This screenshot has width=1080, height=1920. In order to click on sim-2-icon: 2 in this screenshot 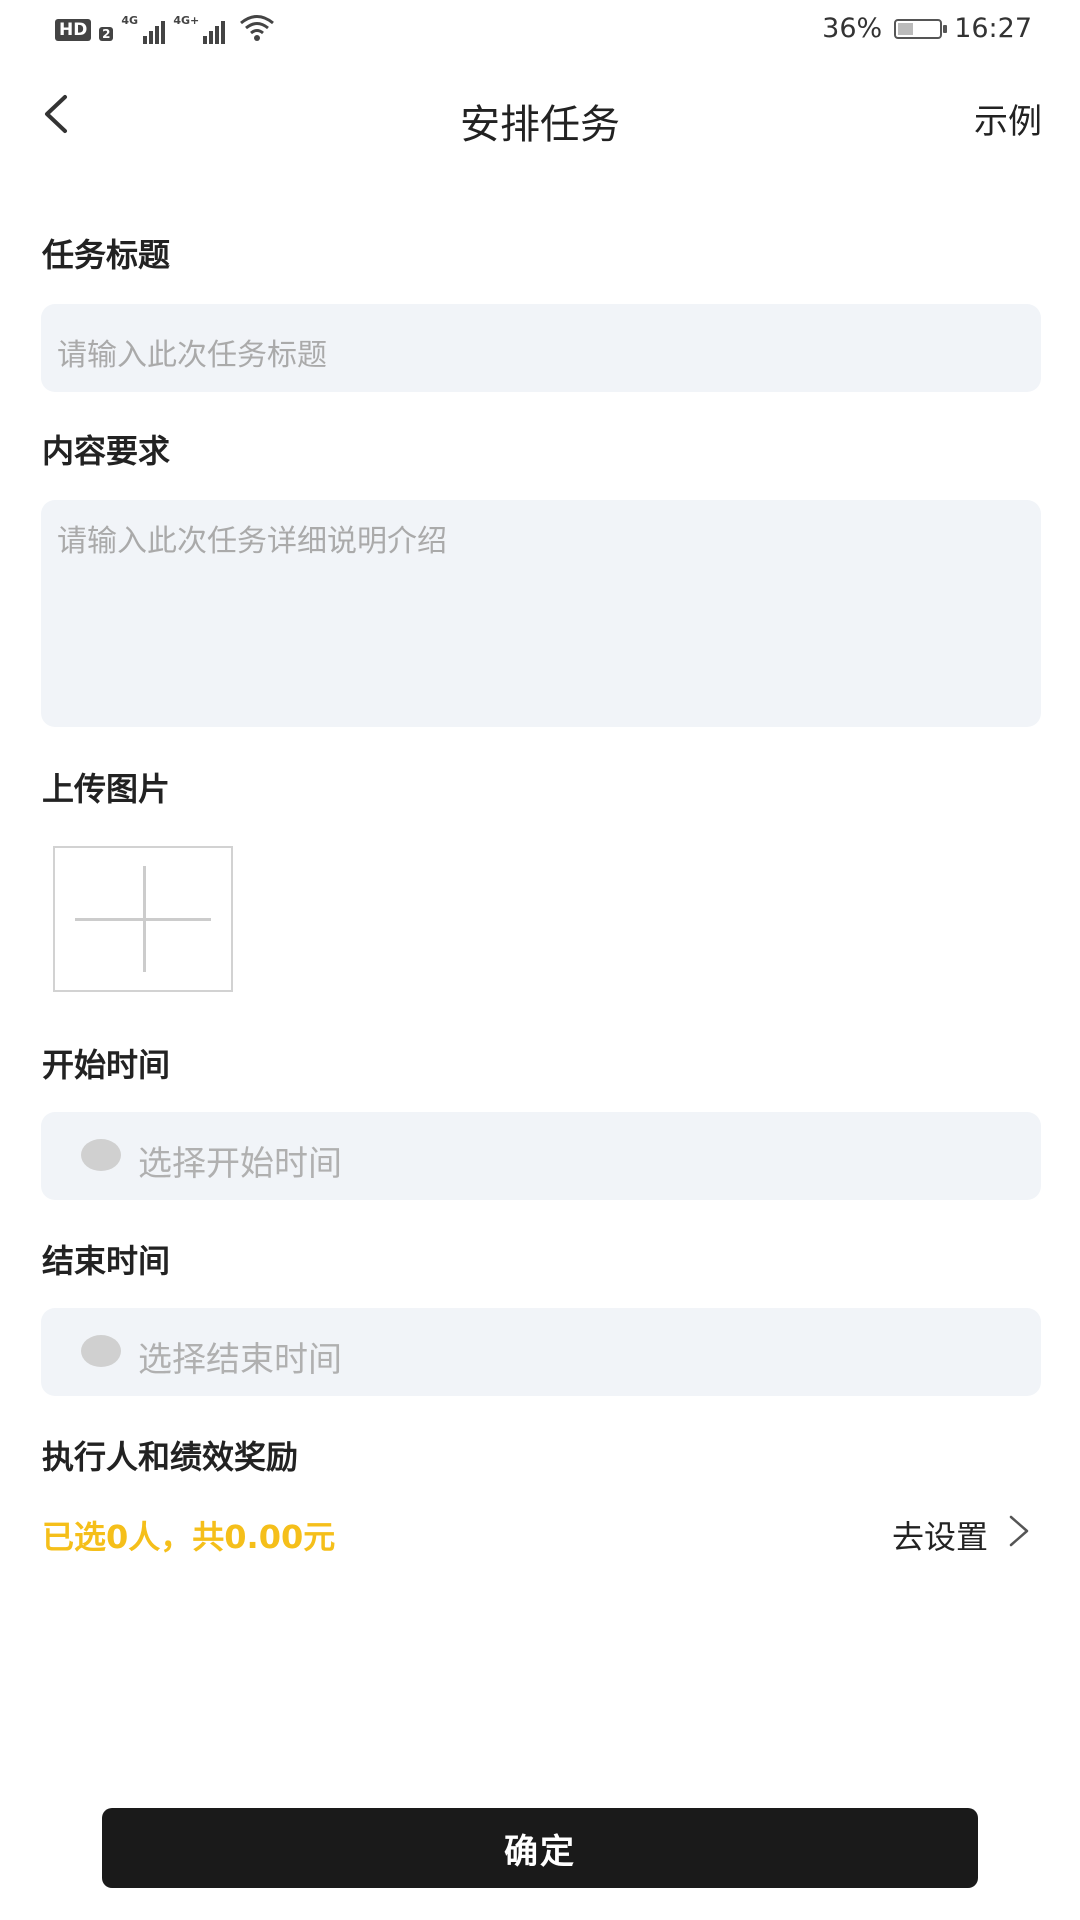, I will do `click(106, 34)`.